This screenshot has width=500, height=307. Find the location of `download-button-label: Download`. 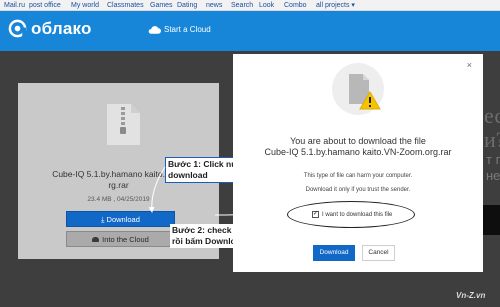

download-button-label: Download is located at coordinates (123, 219).